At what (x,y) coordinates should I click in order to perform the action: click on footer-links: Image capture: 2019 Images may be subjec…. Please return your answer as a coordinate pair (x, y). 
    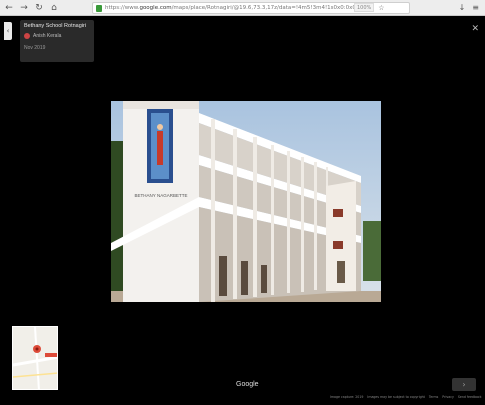
    Looking at the image, I should click on (407, 397).